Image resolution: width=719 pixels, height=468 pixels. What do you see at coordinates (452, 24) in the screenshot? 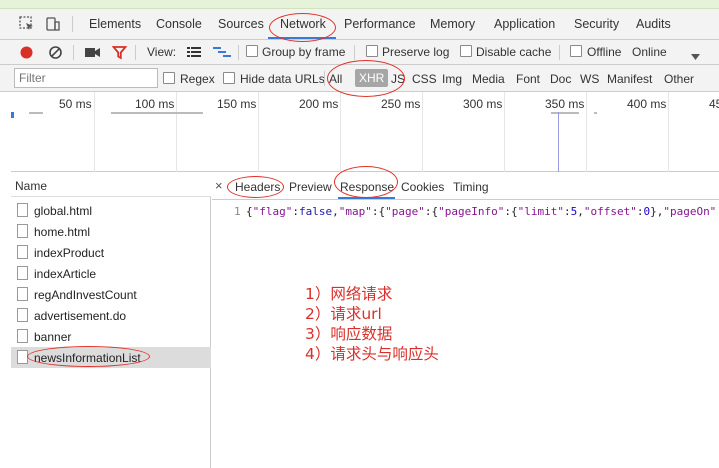
I see `tab-memory: Memory` at bounding box center [452, 24].